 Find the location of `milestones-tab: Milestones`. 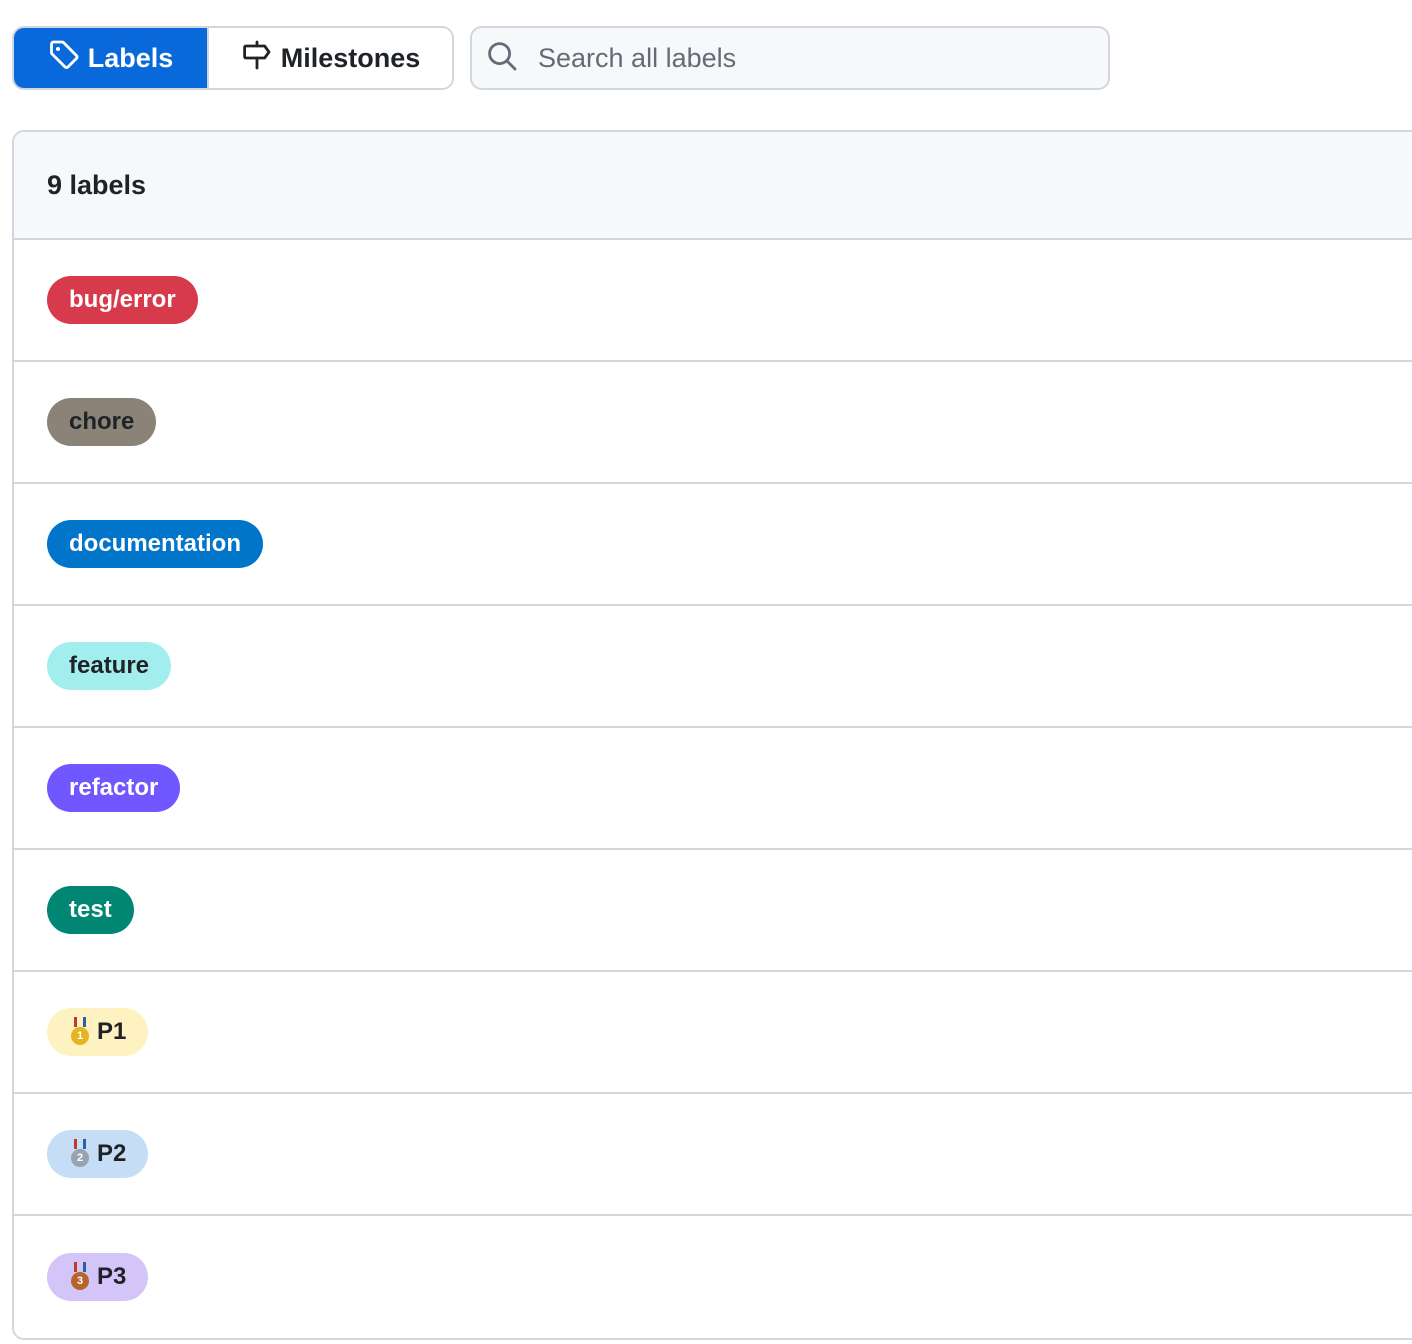

milestones-tab: Milestones is located at coordinates (329, 58).